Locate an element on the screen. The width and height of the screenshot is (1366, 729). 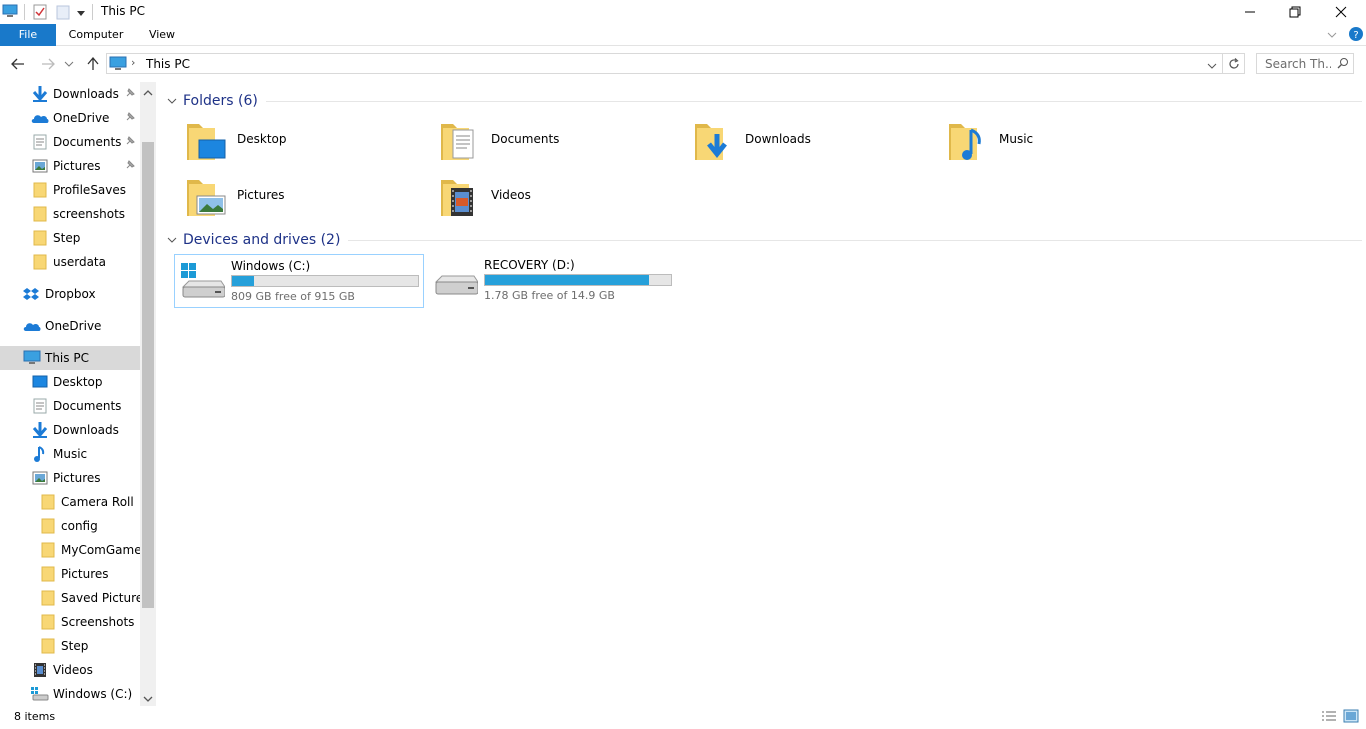
folder-item-downloads: Downloads is located at coordinates (811, 141).